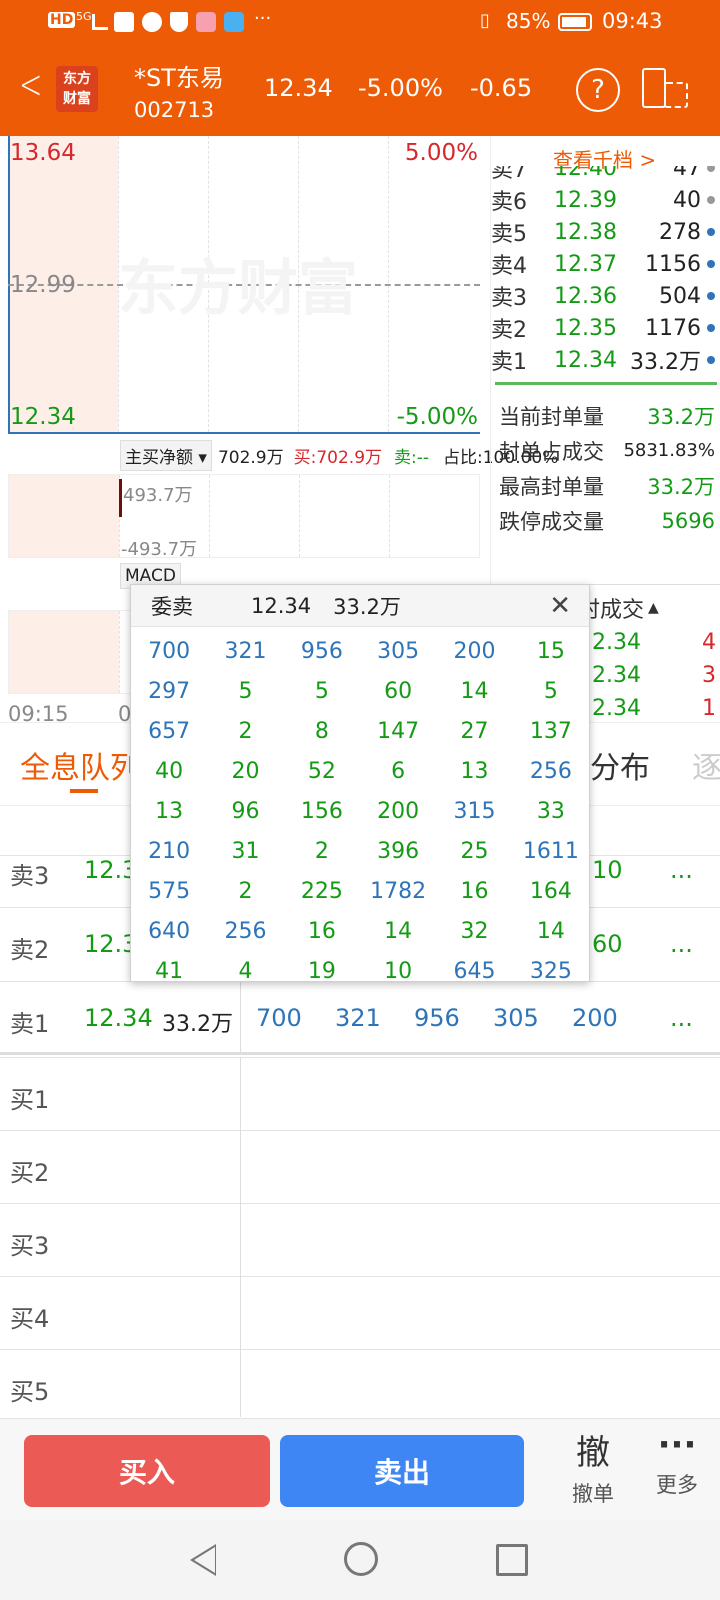 The width and height of the screenshot is (720, 1600). What do you see at coordinates (603, 328) in the screenshot?
I see `orderbook-row: 卖2 12.35 1176` at bounding box center [603, 328].